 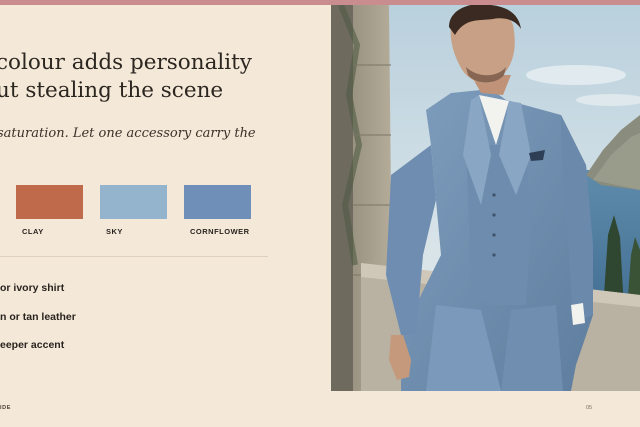 I want to click on swatch-clay, so click(x=49, y=202).